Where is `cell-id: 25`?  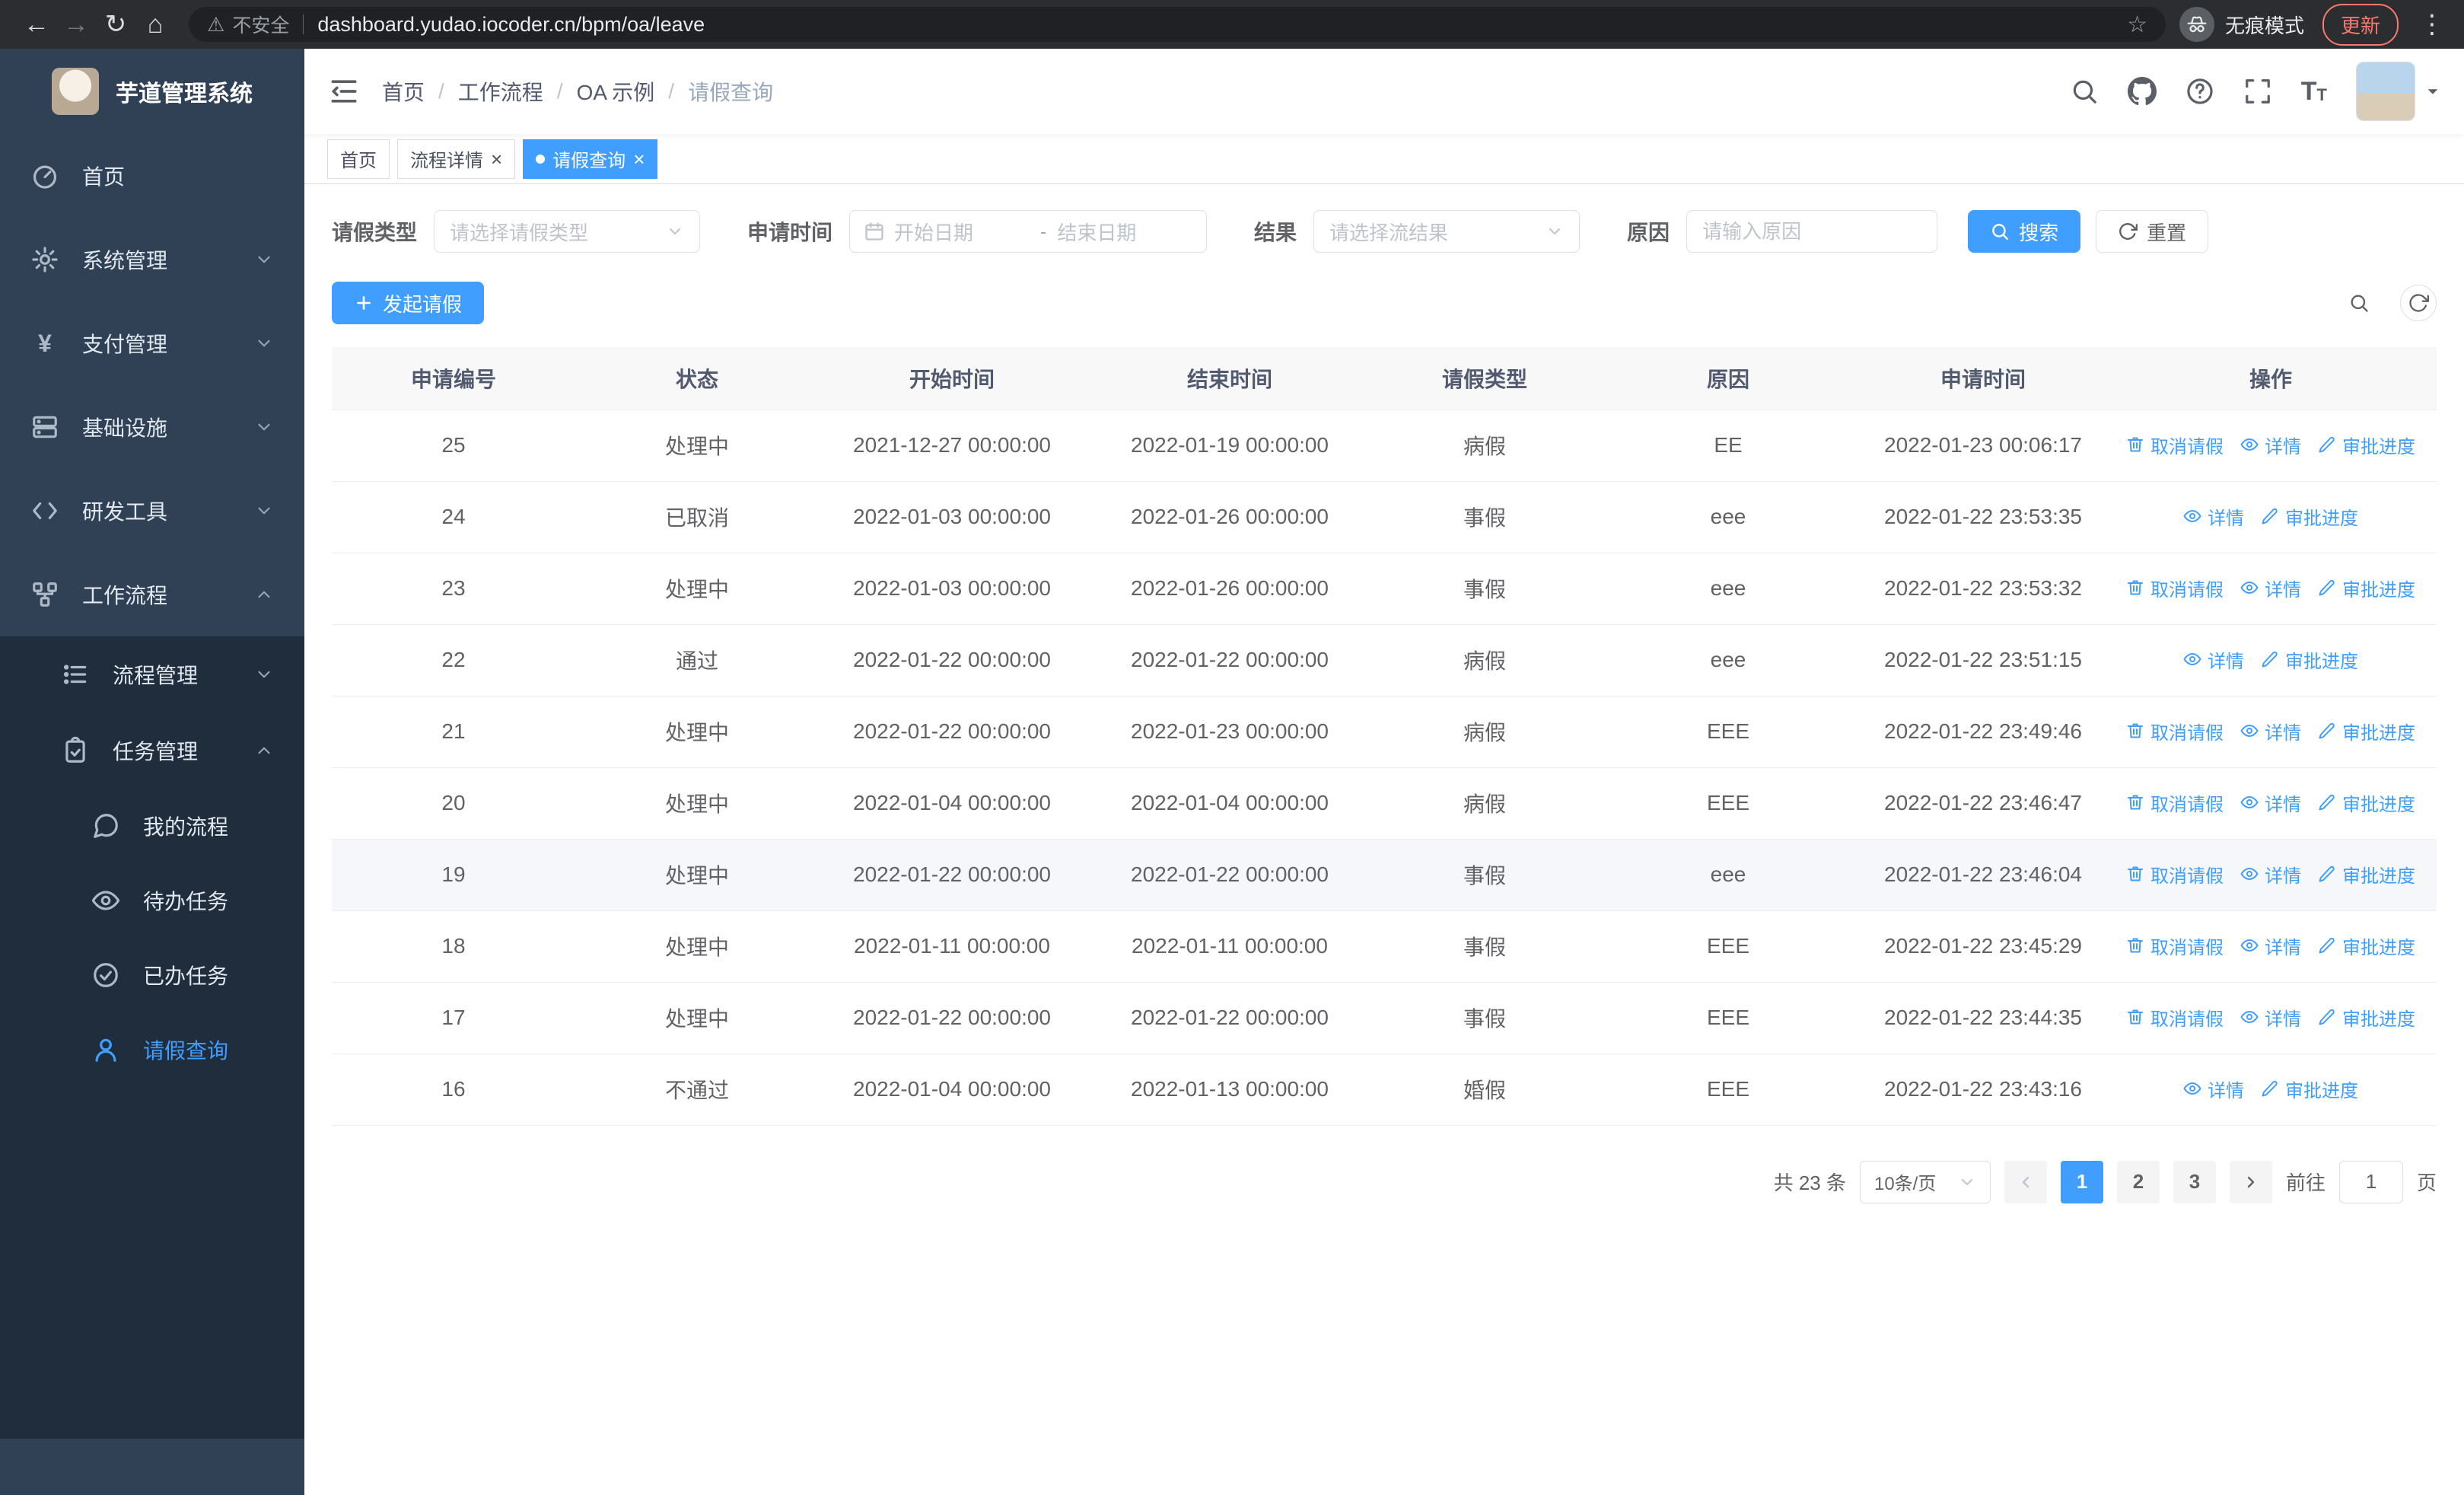
cell-id: 25 is located at coordinates (453, 446).